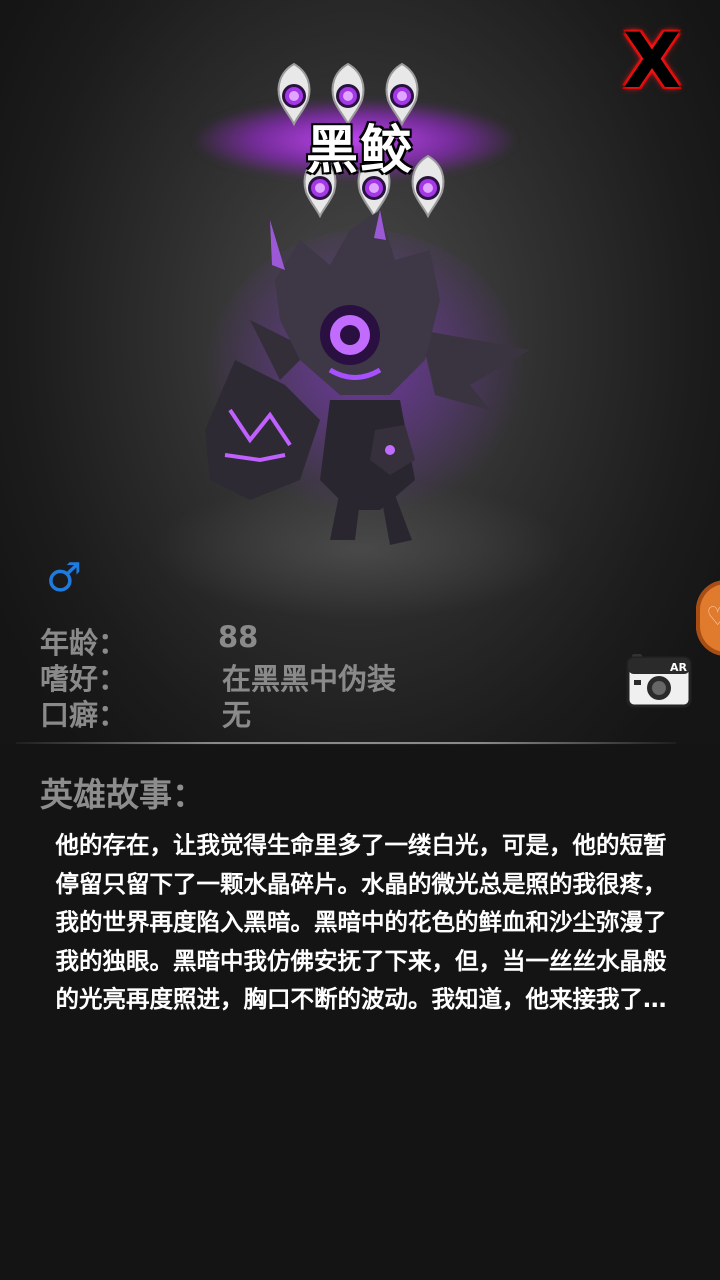 This screenshot has height=1280, width=720. I want to click on hero-name: 黑鲛, so click(359, 151).